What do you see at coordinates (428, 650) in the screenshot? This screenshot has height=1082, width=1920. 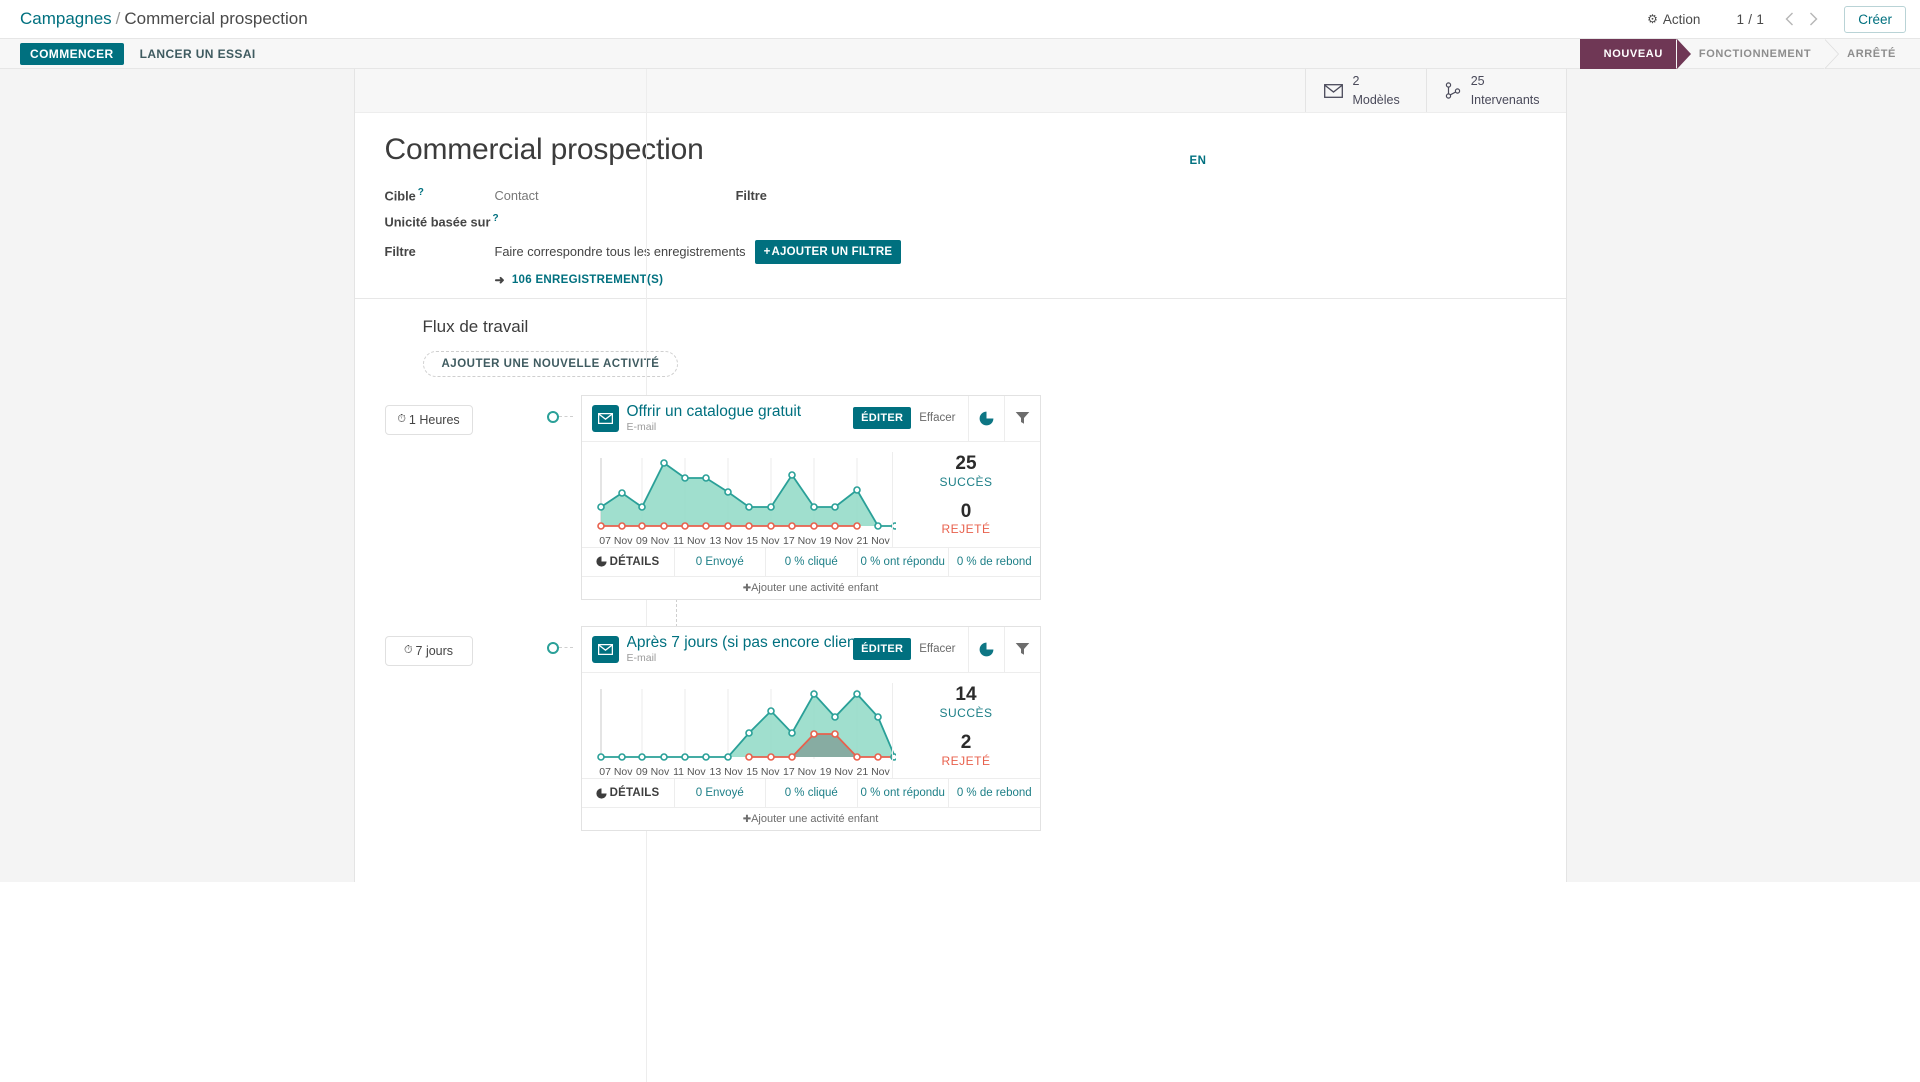 I see `activity-2-interval: ⏱ 7 jours` at bounding box center [428, 650].